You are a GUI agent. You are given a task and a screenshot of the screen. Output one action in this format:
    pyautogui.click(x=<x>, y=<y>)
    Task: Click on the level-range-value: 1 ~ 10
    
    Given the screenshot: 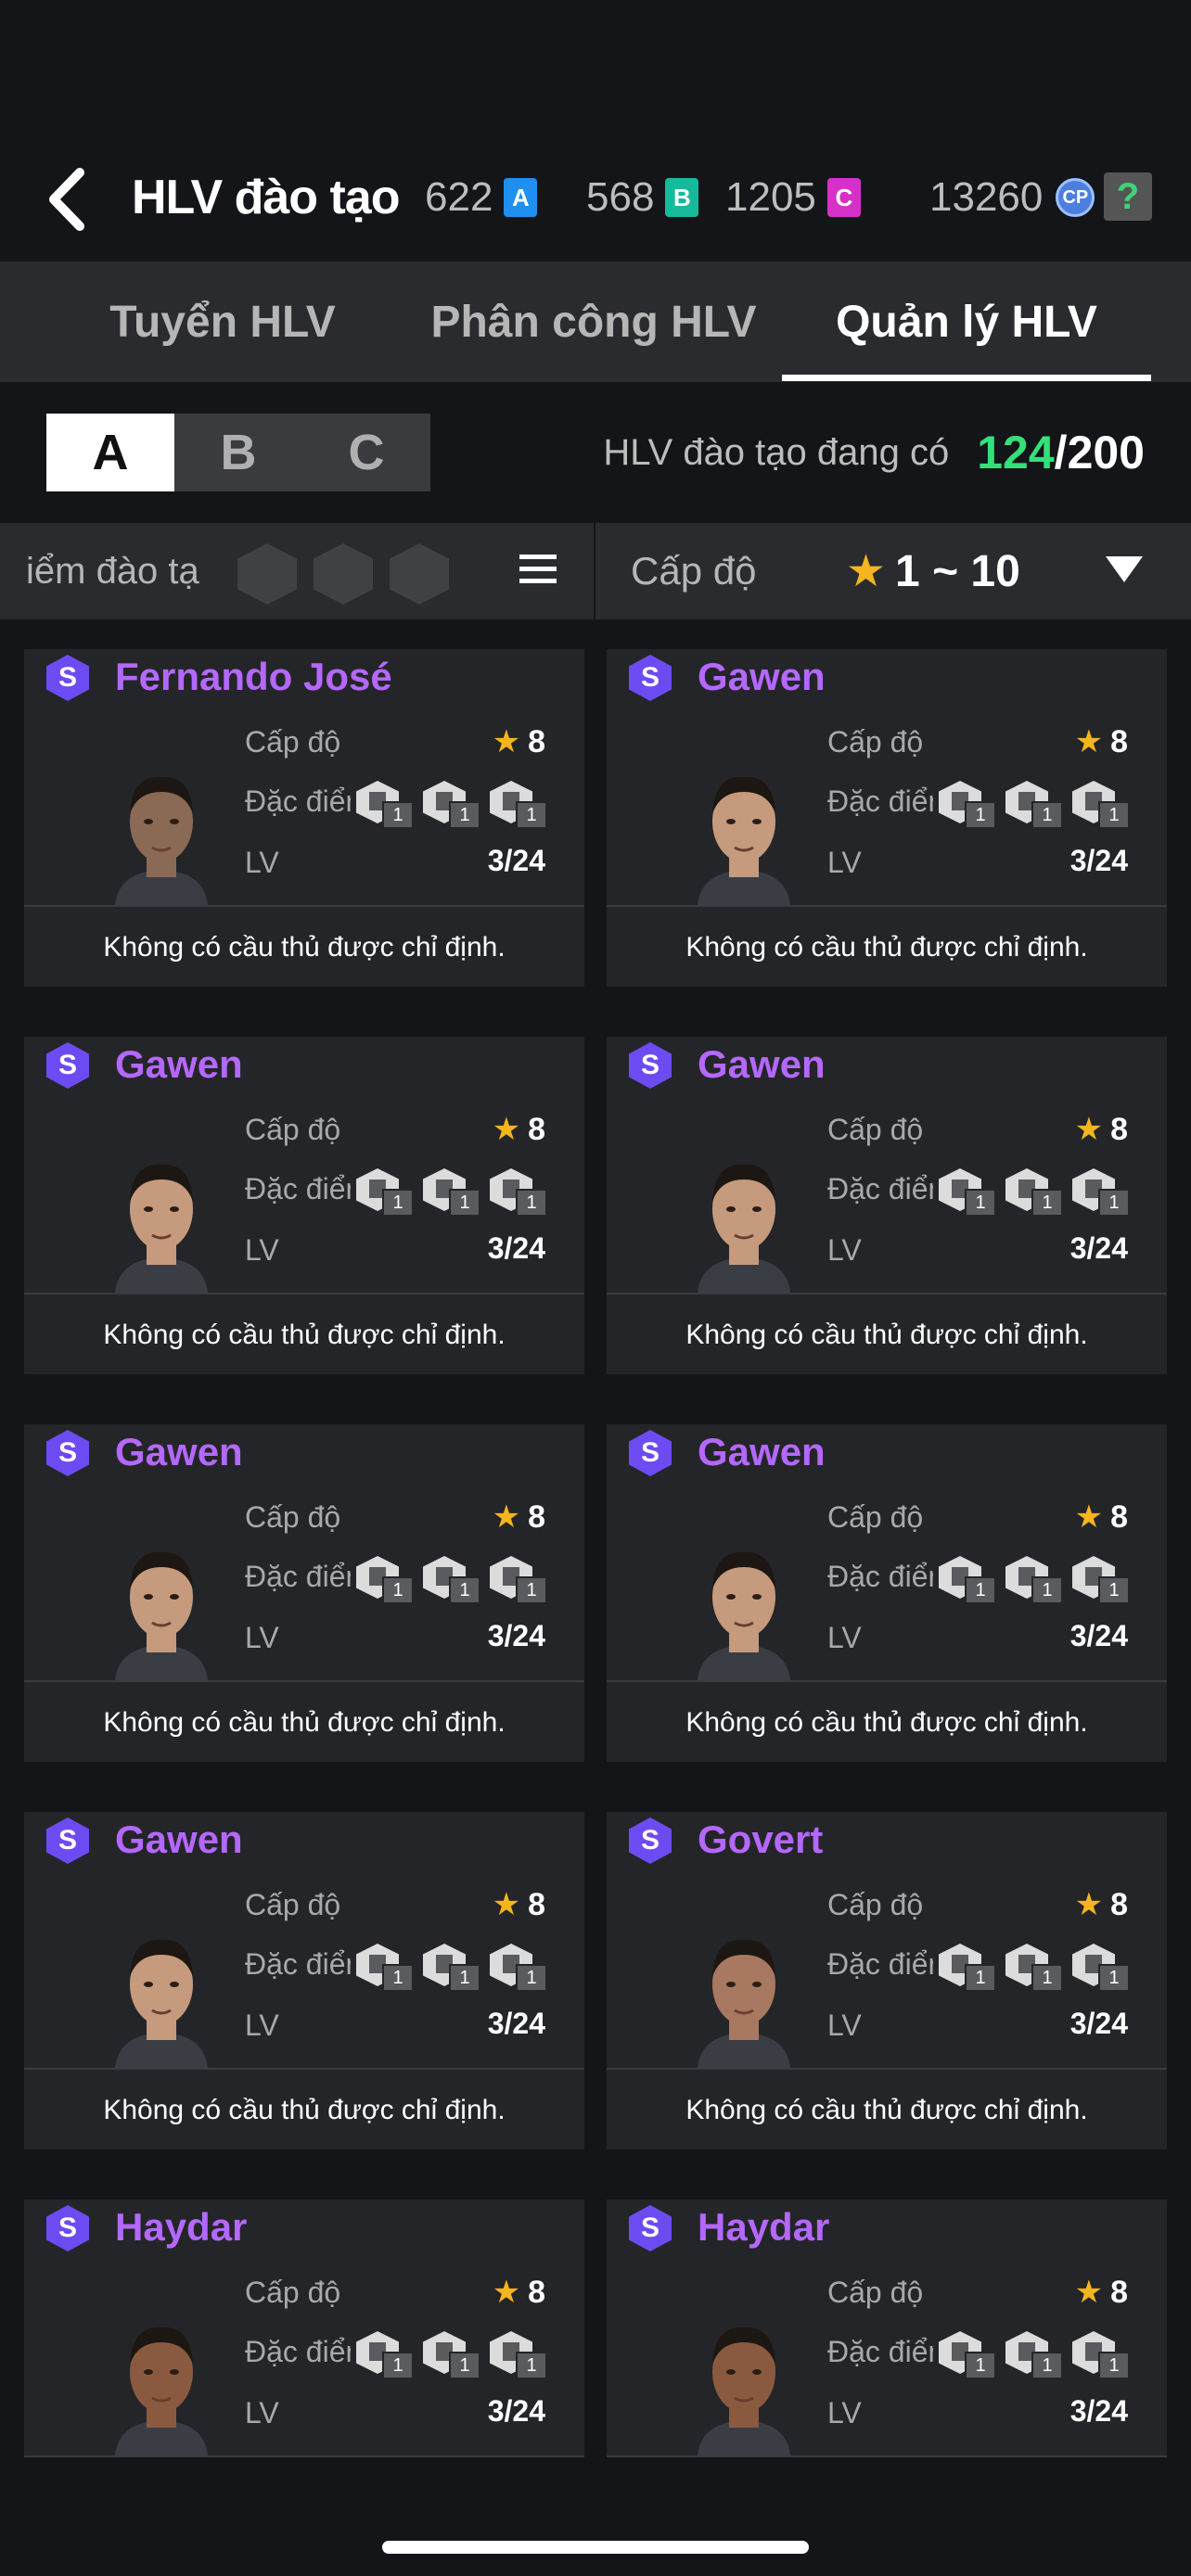 What is the action you would take?
    pyautogui.click(x=958, y=571)
    